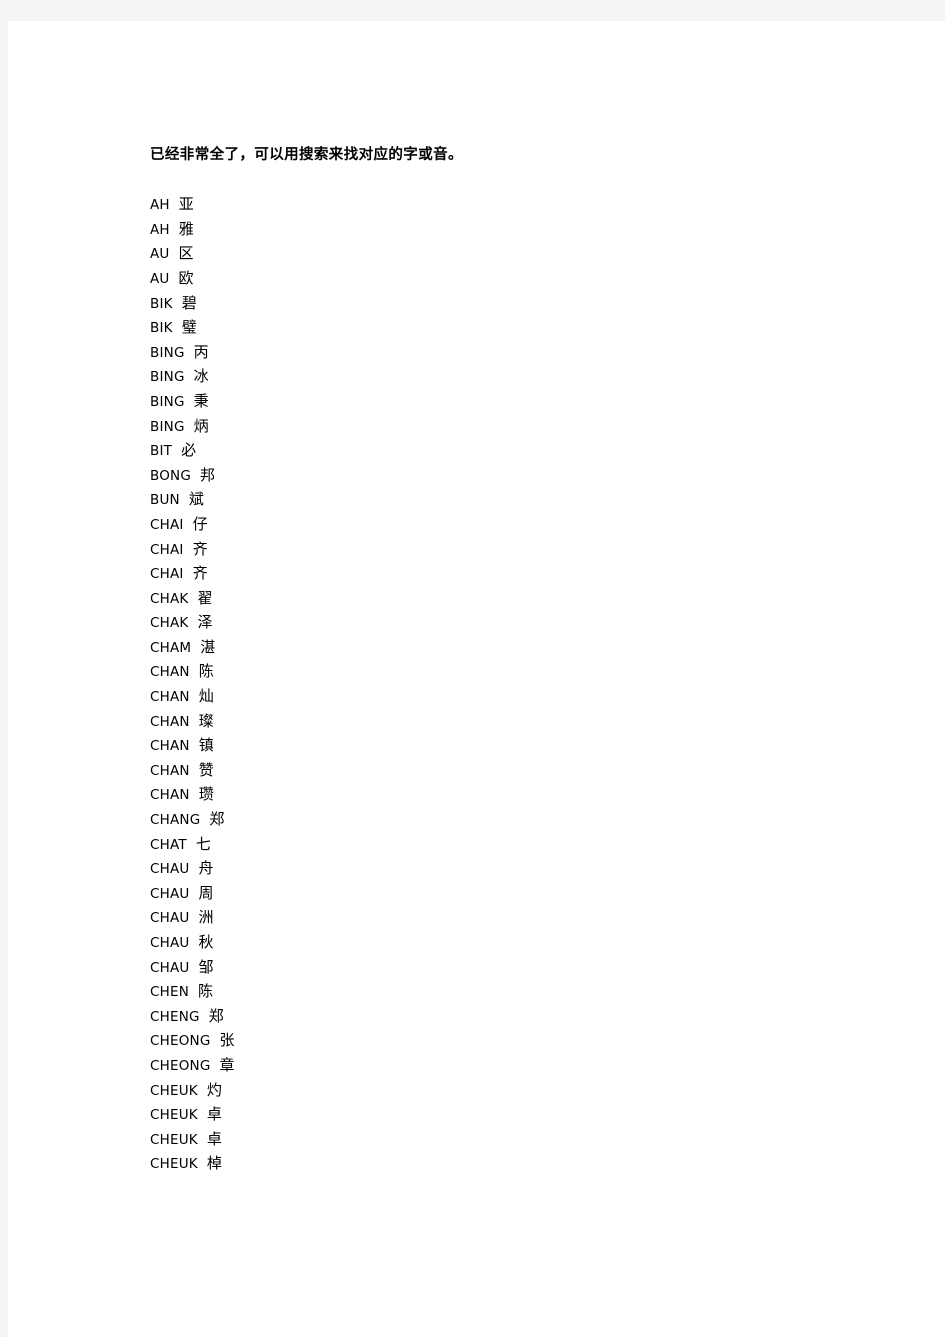 The image size is (945, 1337). What do you see at coordinates (206, 942) in the screenshot?
I see `entry-hanzi: 秋` at bounding box center [206, 942].